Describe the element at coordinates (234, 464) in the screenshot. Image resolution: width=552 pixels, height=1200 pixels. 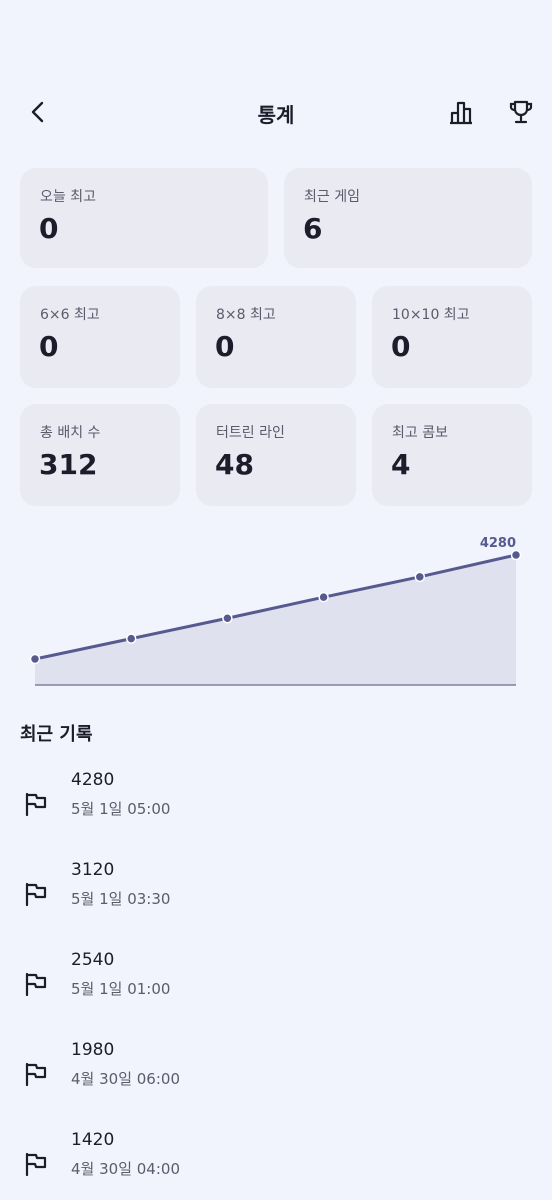
I see `stat-value: 48` at that location.